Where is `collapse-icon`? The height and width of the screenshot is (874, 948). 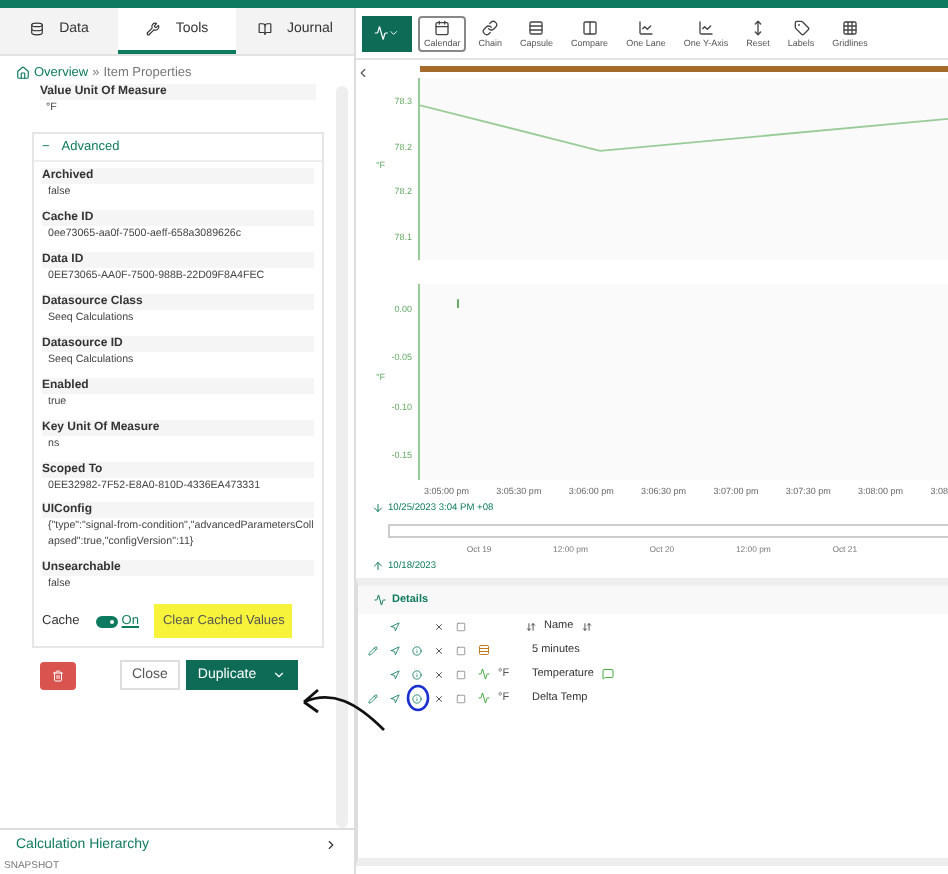 collapse-icon is located at coordinates (363, 73).